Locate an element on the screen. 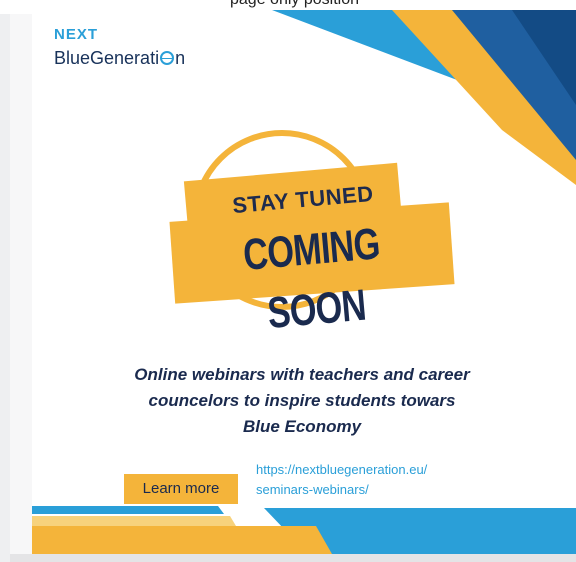  logo-bluegeneration: BlueGenerati n is located at coordinates (119, 58).